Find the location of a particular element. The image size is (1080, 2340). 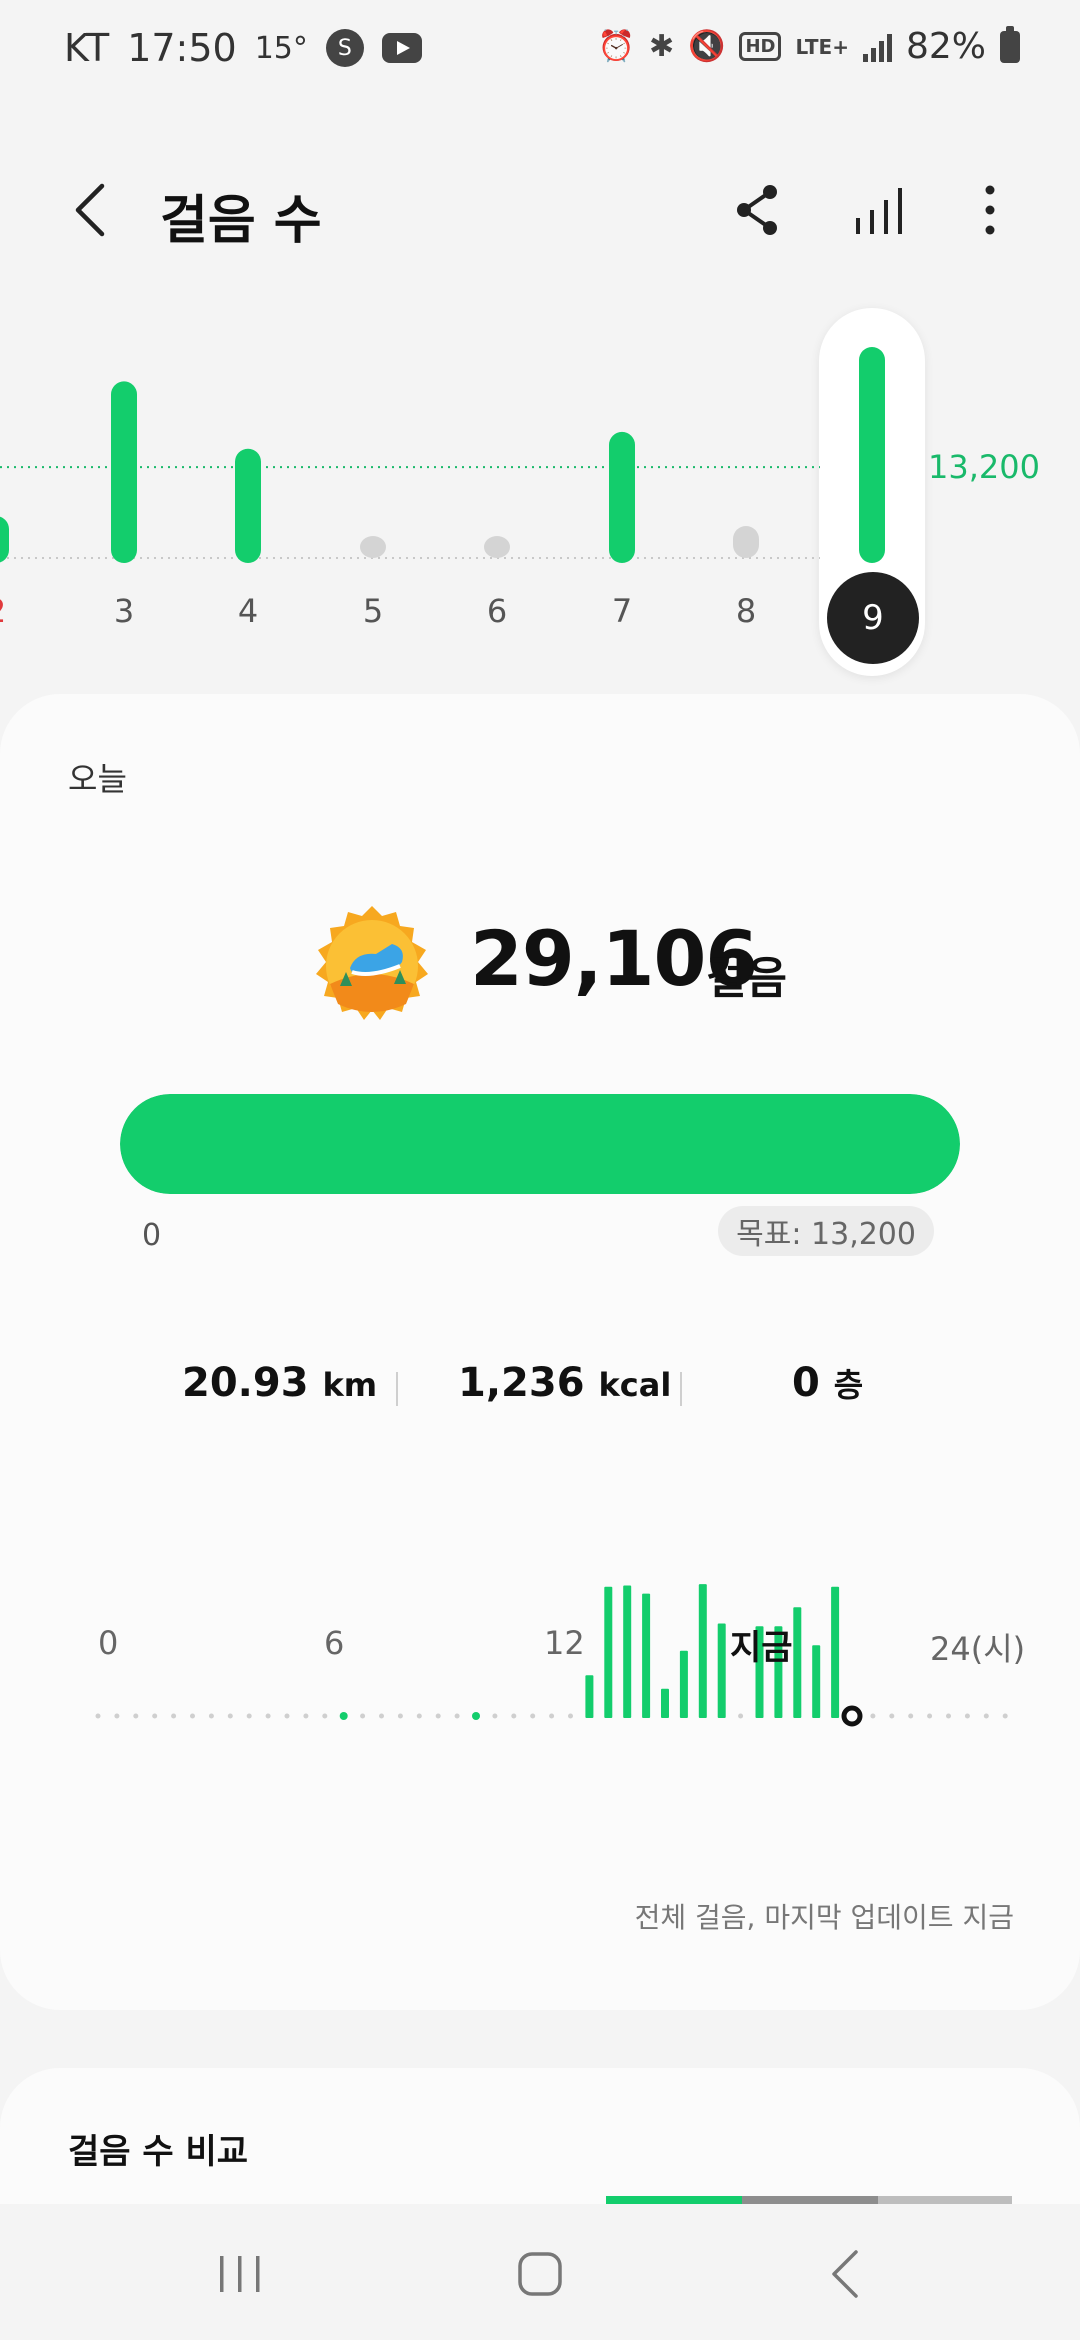

back-button is located at coordinates (92, 210).